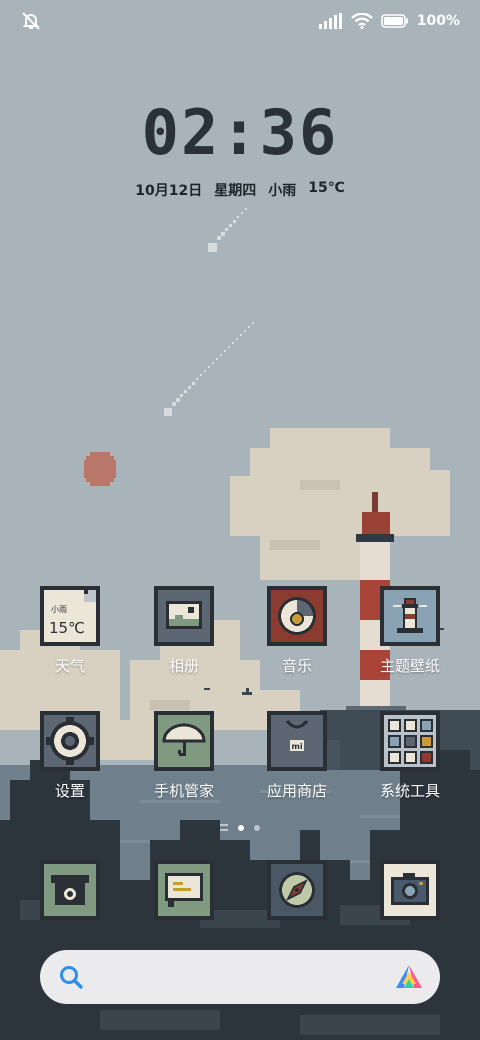 This screenshot has width=480, height=1040. Describe the element at coordinates (71, 977) in the screenshot. I see `search-icon` at that location.